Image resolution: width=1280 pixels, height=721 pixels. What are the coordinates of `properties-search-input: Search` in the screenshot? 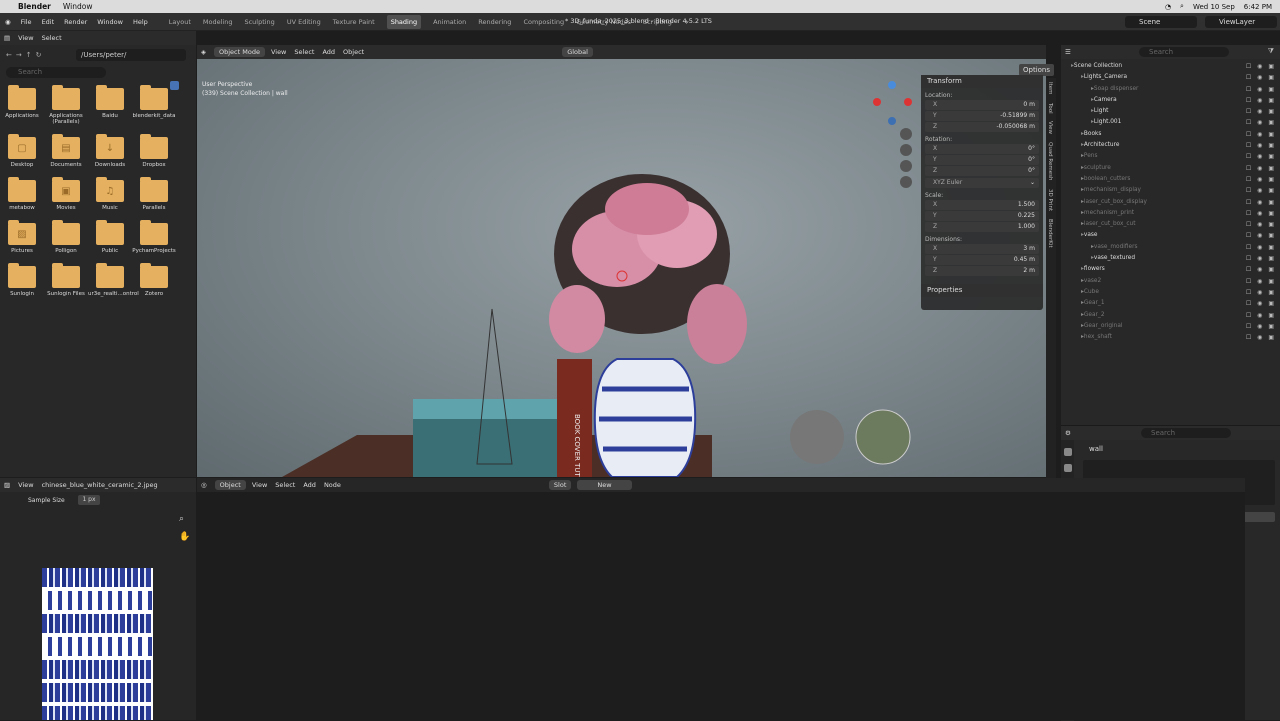 It's located at (1186, 433).